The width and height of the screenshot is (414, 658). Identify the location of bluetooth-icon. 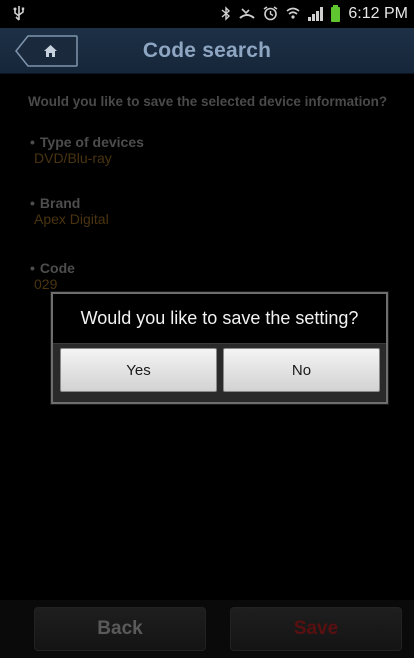
(226, 14).